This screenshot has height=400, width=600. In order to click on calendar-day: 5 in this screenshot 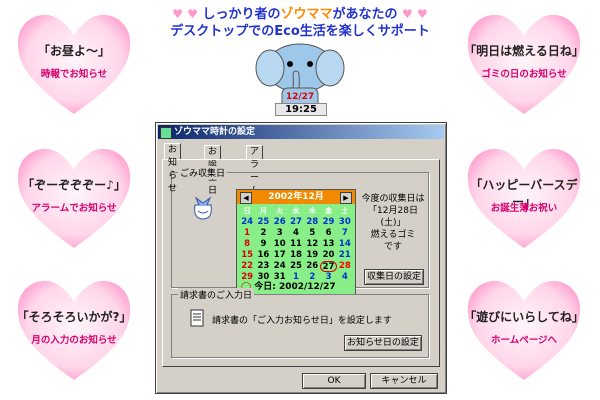, I will do `click(312, 233)`.